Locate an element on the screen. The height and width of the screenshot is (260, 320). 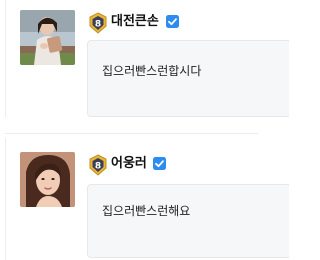
comment-divider is located at coordinates (131, 133).